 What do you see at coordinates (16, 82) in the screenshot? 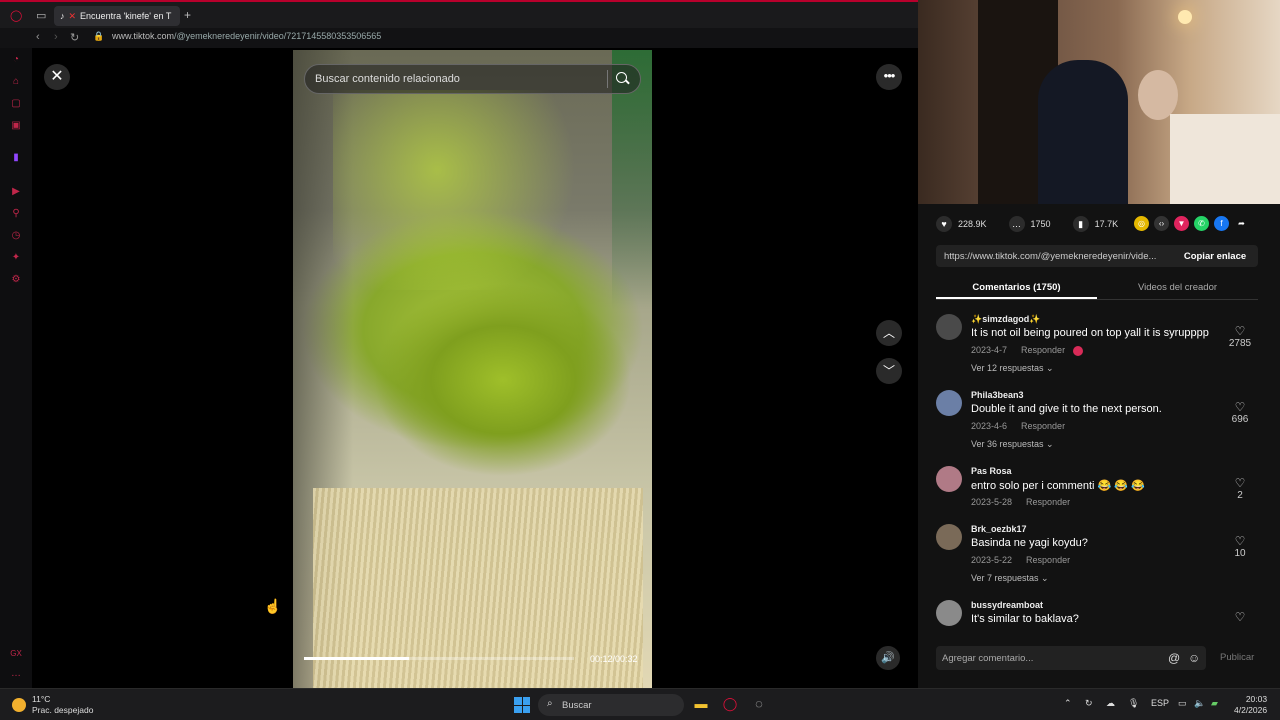
I see `shopping-icon: ⌂` at bounding box center [16, 82].